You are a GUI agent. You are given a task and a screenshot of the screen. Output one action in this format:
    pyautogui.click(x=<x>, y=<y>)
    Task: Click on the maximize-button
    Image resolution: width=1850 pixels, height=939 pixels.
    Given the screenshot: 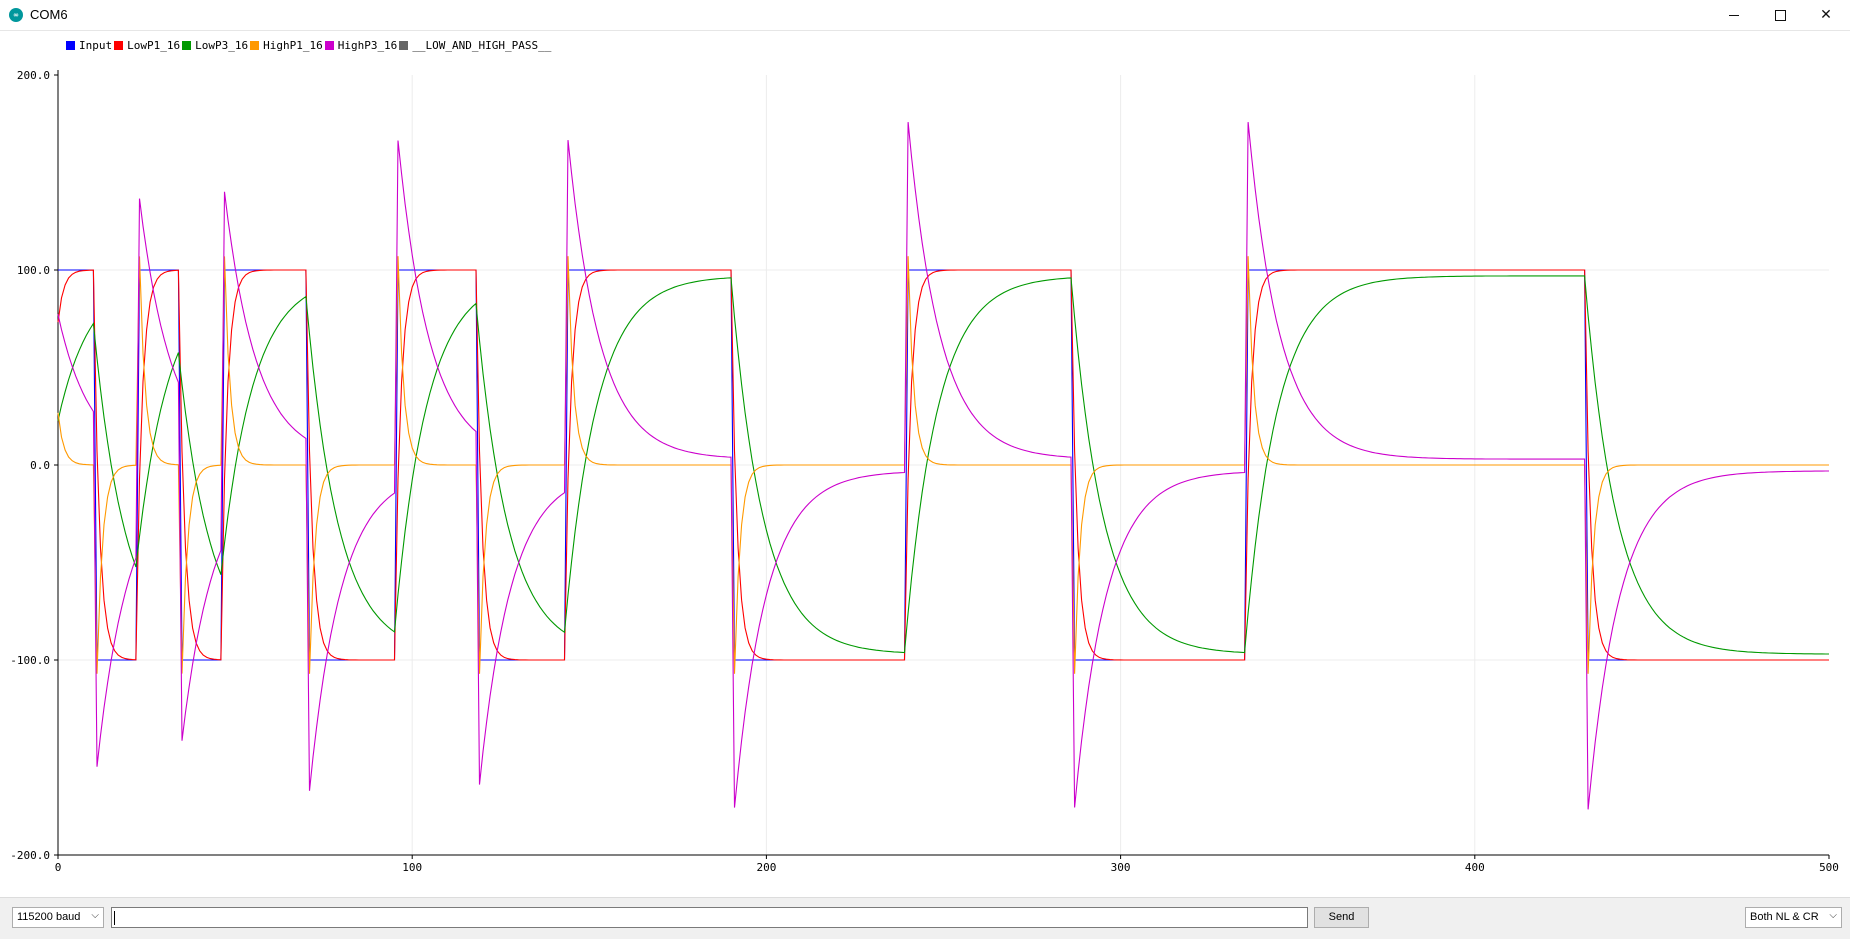 What is the action you would take?
    pyautogui.click(x=1780, y=15)
    